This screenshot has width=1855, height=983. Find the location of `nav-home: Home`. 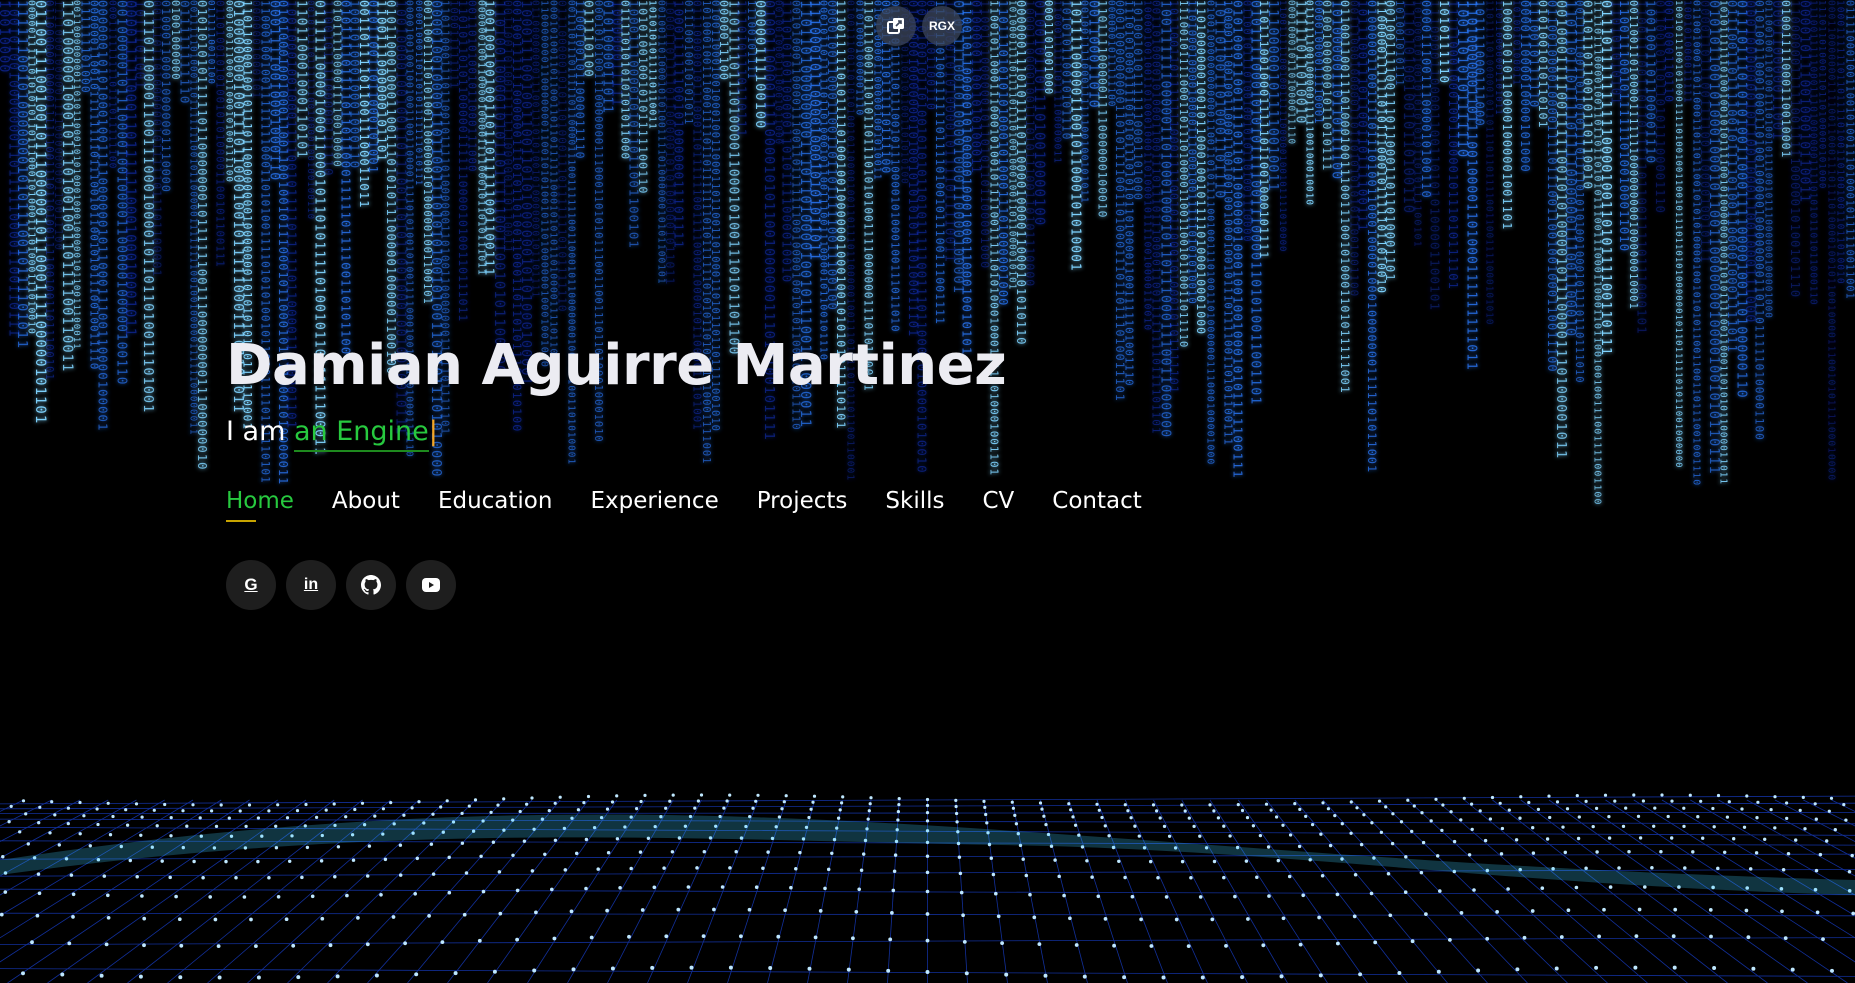

nav-home: Home is located at coordinates (260, 505).